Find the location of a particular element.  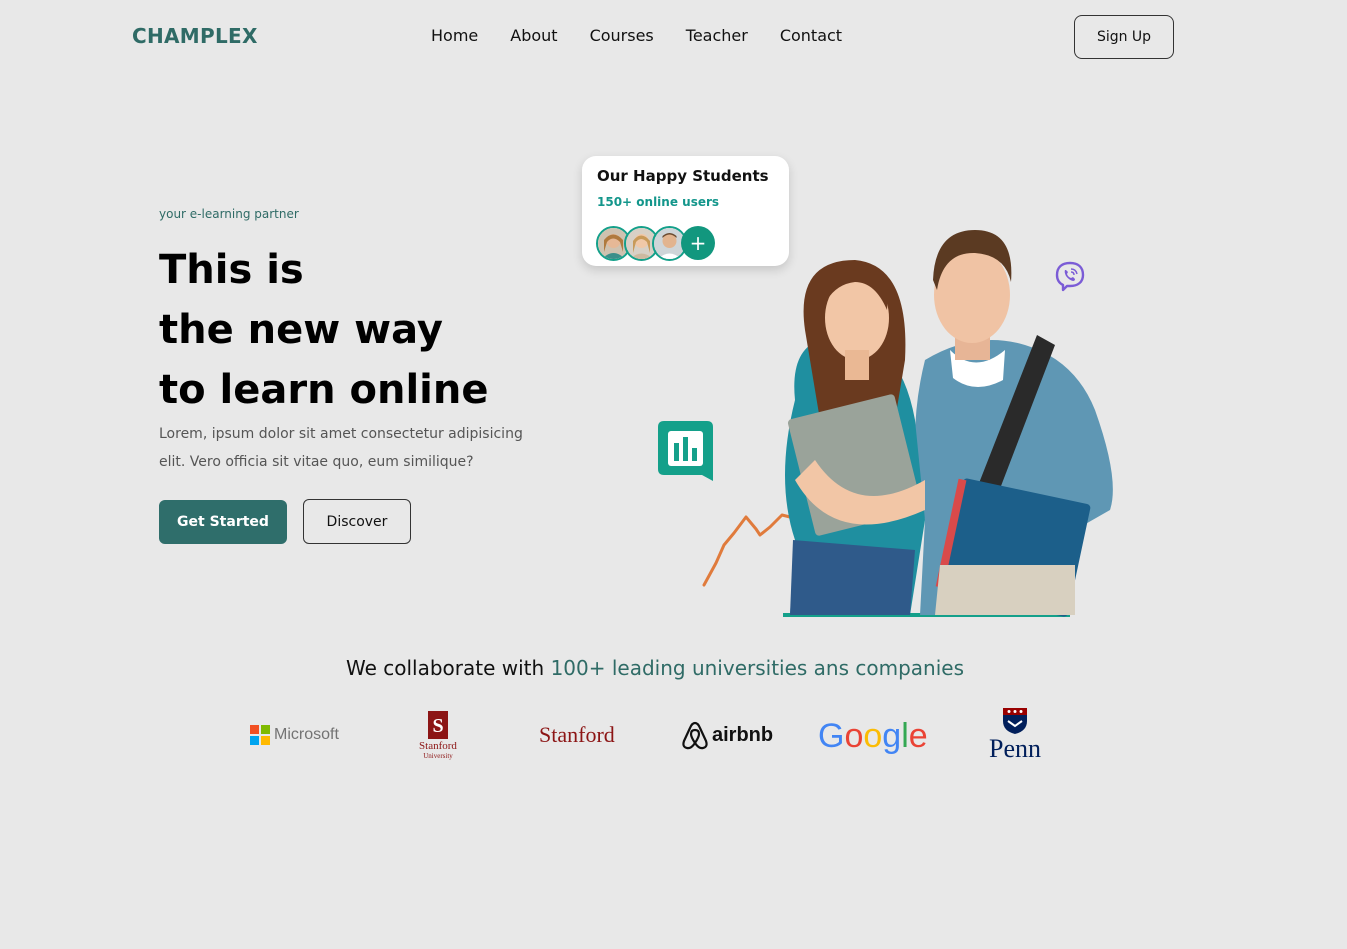

main-menu: Home About Courses Teacher Contact is located at coordinates (636, 35).